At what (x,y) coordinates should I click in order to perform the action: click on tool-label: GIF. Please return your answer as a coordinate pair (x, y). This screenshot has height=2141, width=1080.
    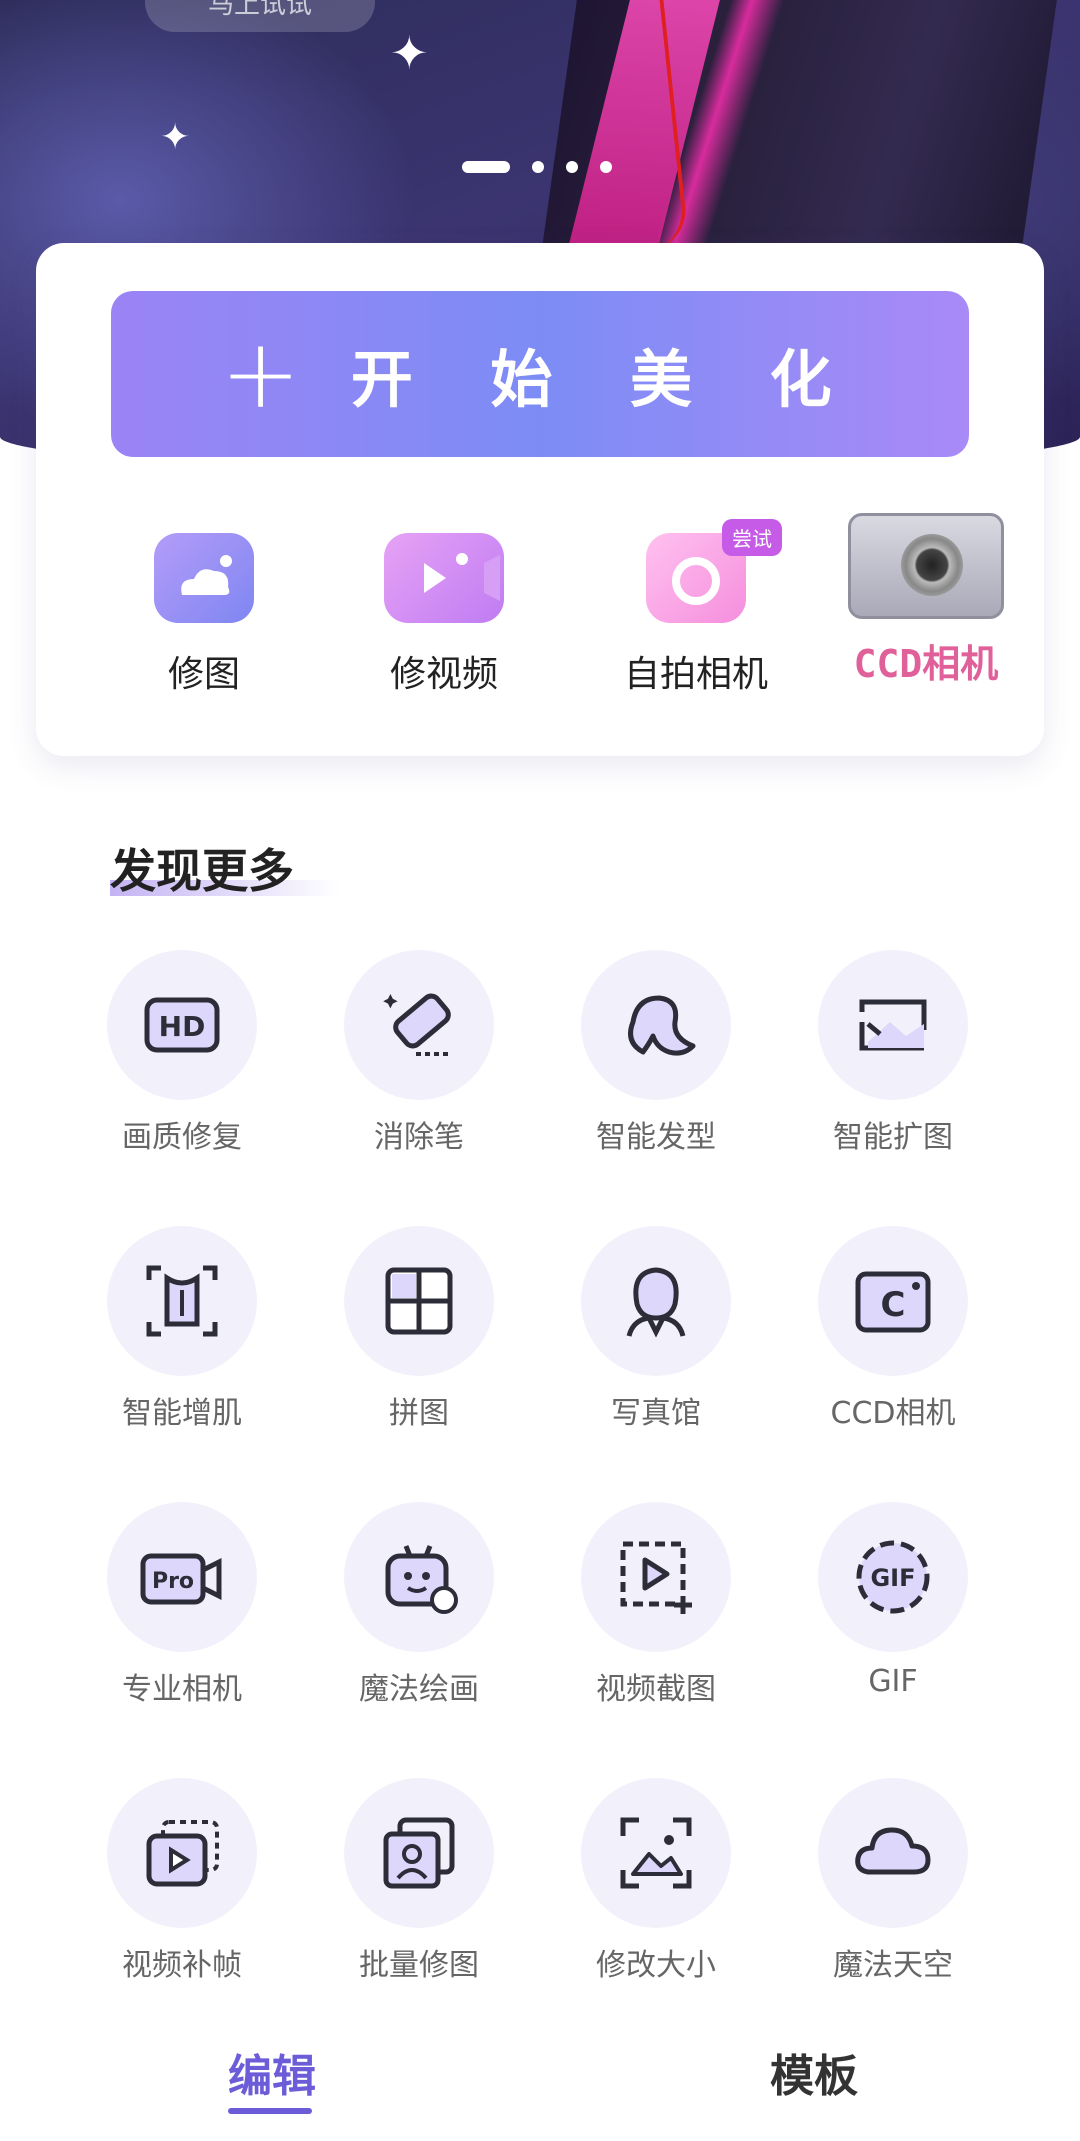
    Looking at the image, I should click on (893, 1681).